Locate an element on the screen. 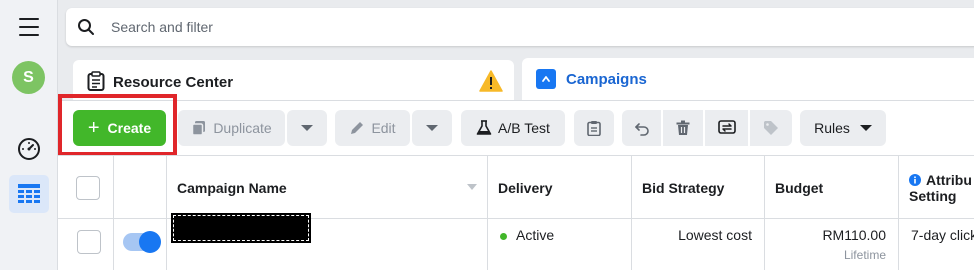 Image resolution: width=974 pixels, height=270 pixels. search-input: Search and filter is located at coordinates (162, 27).